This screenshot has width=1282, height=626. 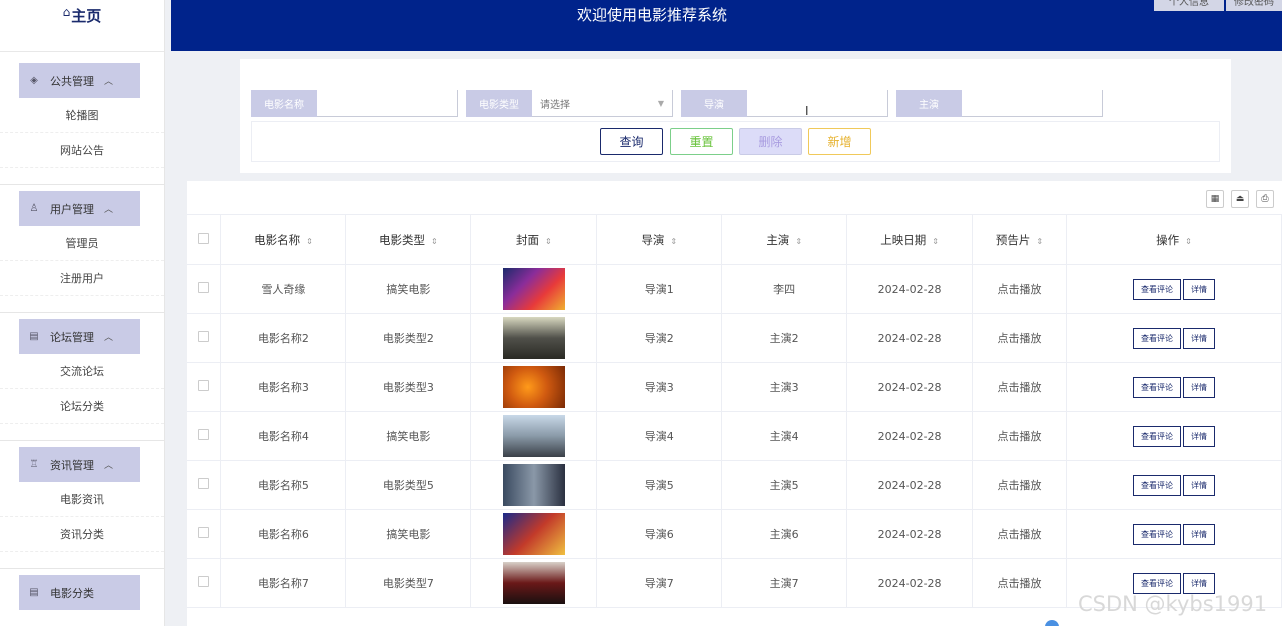 I want to click on menu-group-users: ♙ 用户管理 ︿ 管理员 注册用户, so click(x=82, y=249).